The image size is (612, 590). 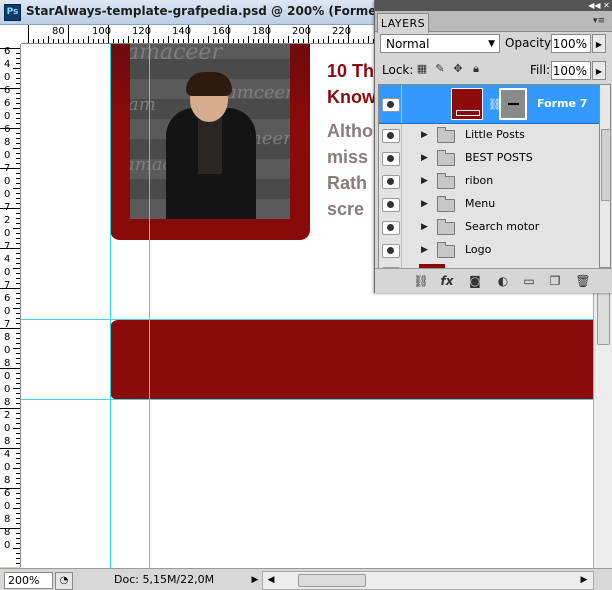 What do you see at coordinates (422, 69) in the screenshot?
I see `lock-transparent-icon: ▦` at bounding box center [422, 69].